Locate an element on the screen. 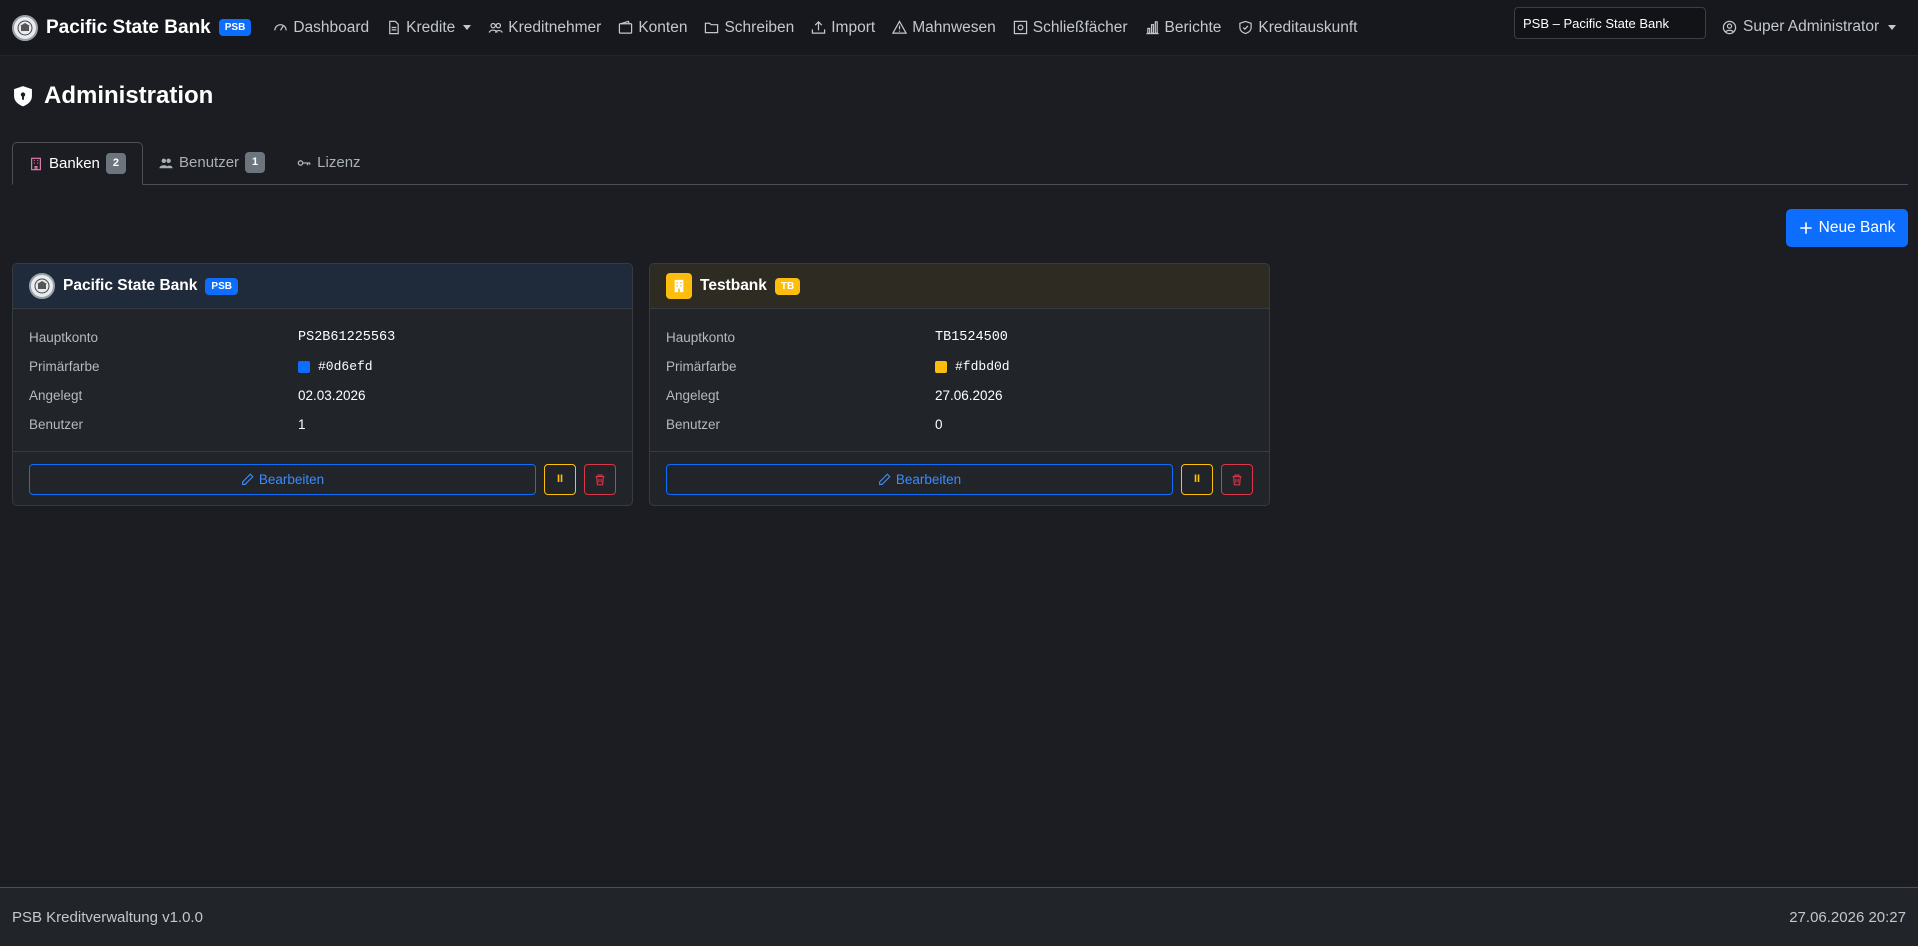  row-primaerfarbe: Primärfarbe #0d6efd is located at coordinates (322, 366).